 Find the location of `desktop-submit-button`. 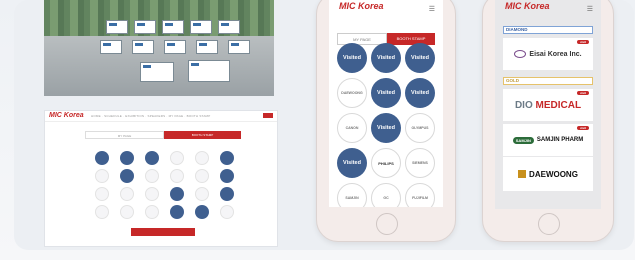

desktop-submit-button is located at coordinates (163, 232).